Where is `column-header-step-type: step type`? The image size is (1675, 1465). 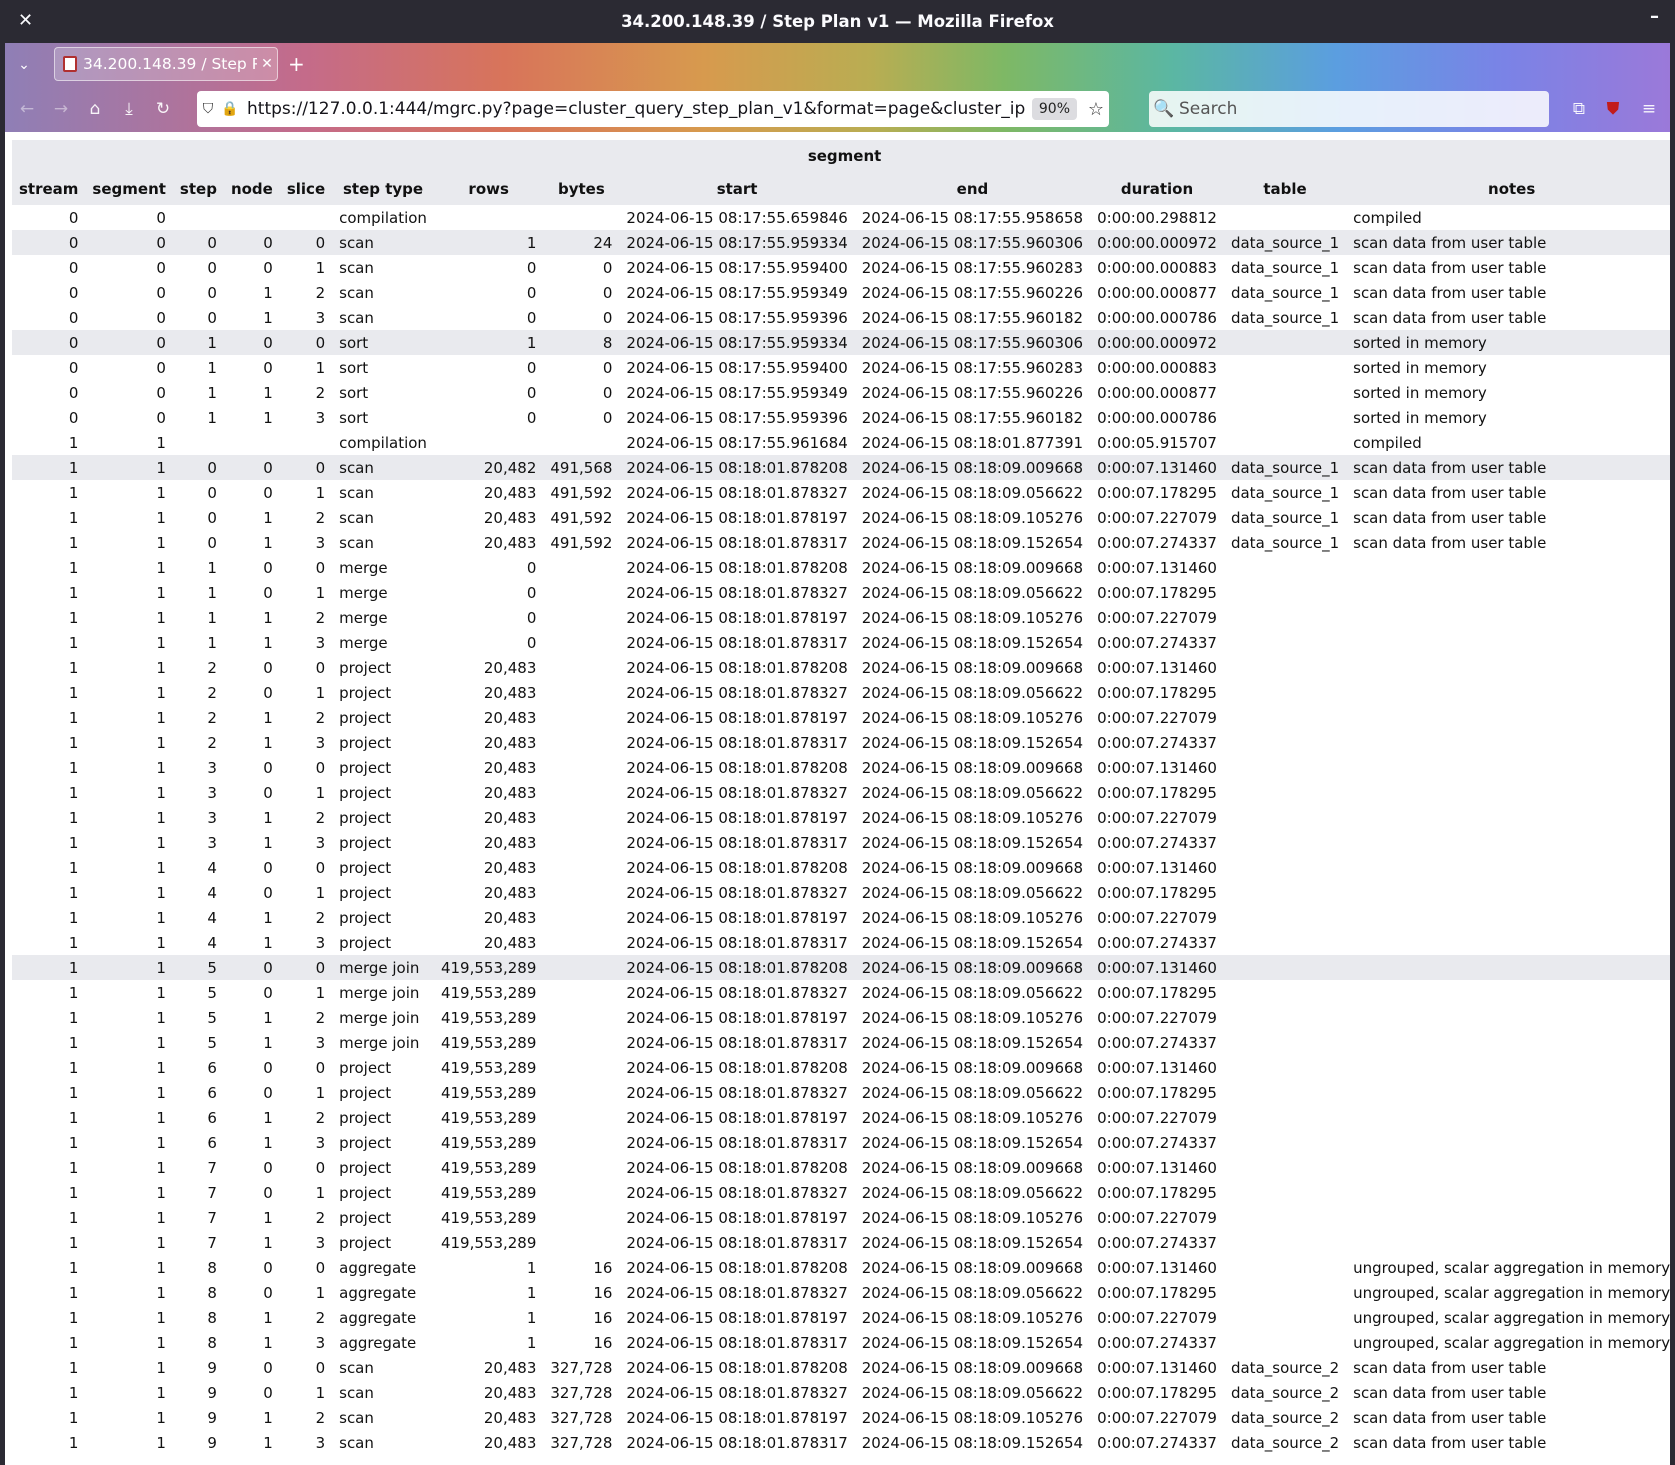
column-header-step-type: step type is located at coordinates (383, 188).